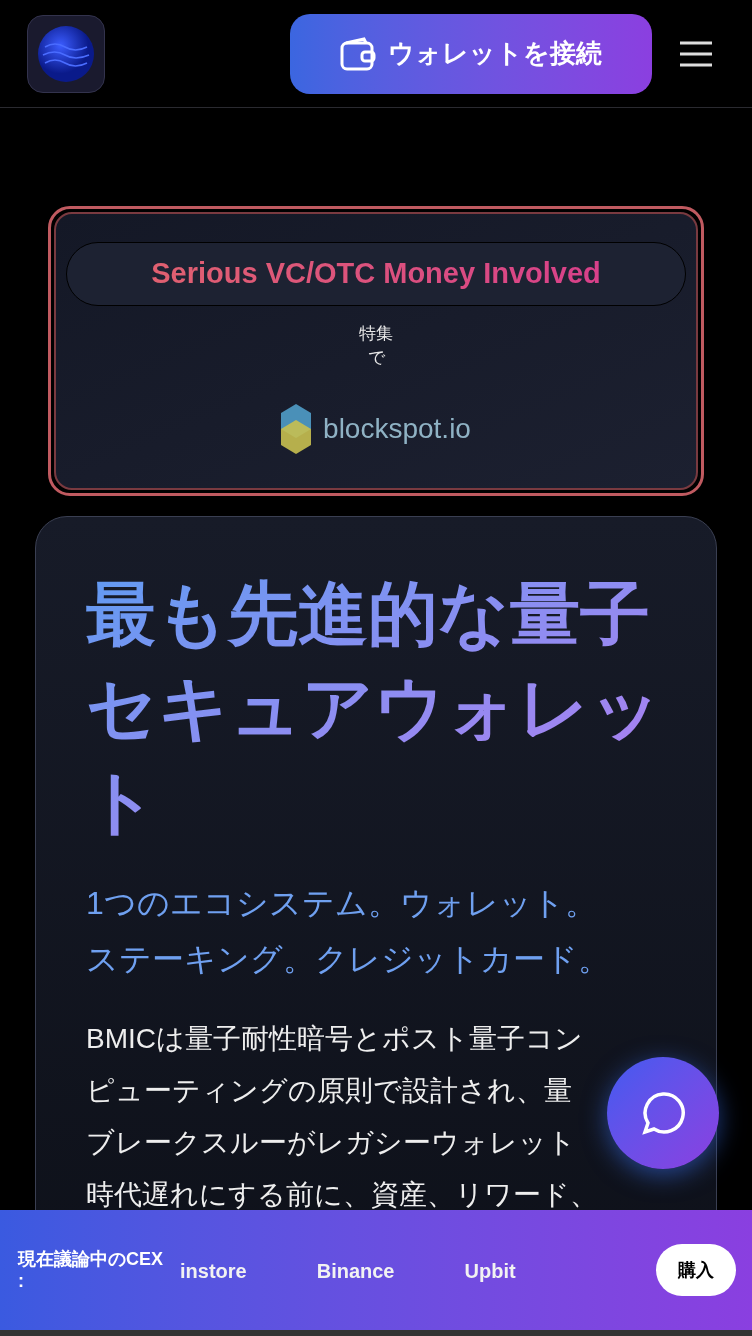 Image resolution: width=752 pixels, height=1336 pixels. Describe the element at coordinates (342, 1195) in the screenshot. I see `description-line: 時代遅れにする前に、資産、リワード、` at that location.